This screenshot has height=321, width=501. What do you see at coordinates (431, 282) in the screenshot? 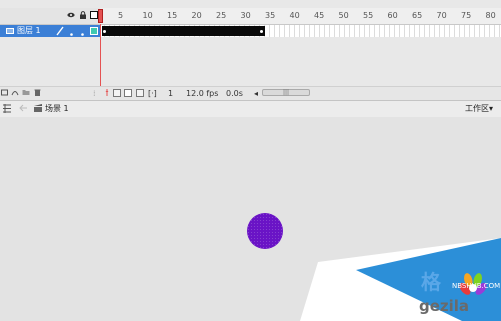
I see `watermark-brand-cn: 格` at bounding box center [431, 282].